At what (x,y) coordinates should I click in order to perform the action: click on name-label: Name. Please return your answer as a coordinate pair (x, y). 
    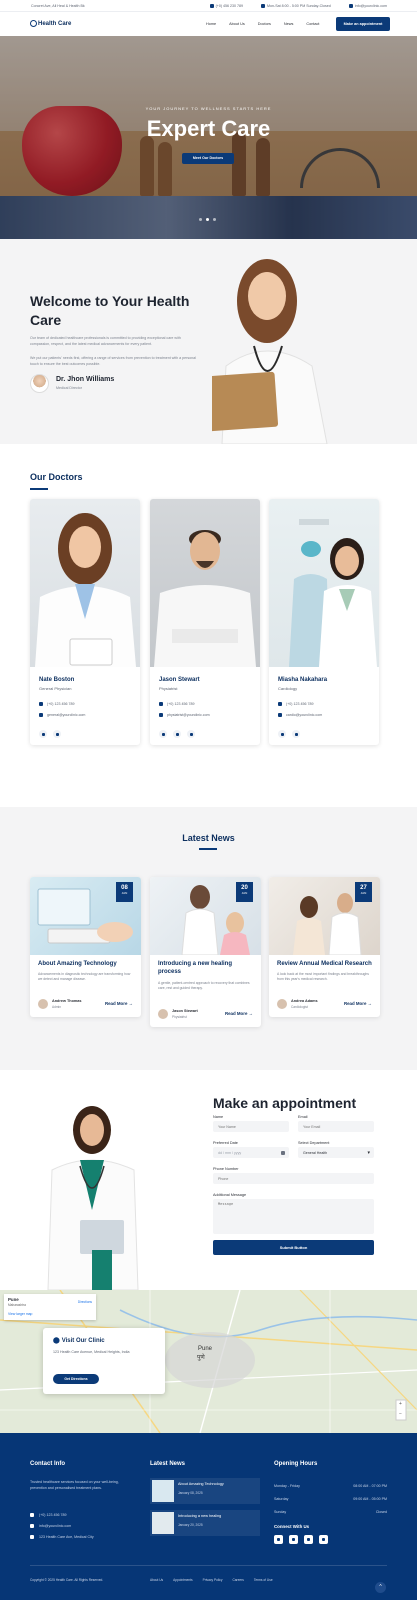
    Looking at the image, I should click on (218, 1117).